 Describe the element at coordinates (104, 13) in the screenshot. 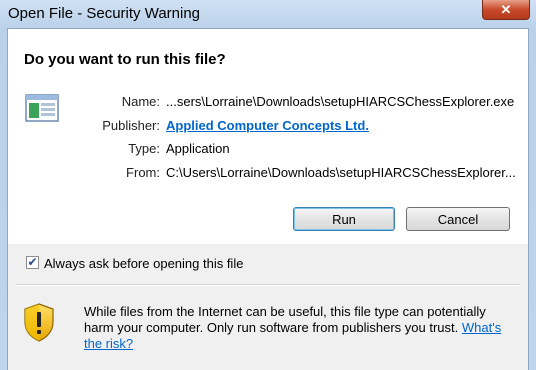

I see `window-title: Open File - Security Warning` at that location.